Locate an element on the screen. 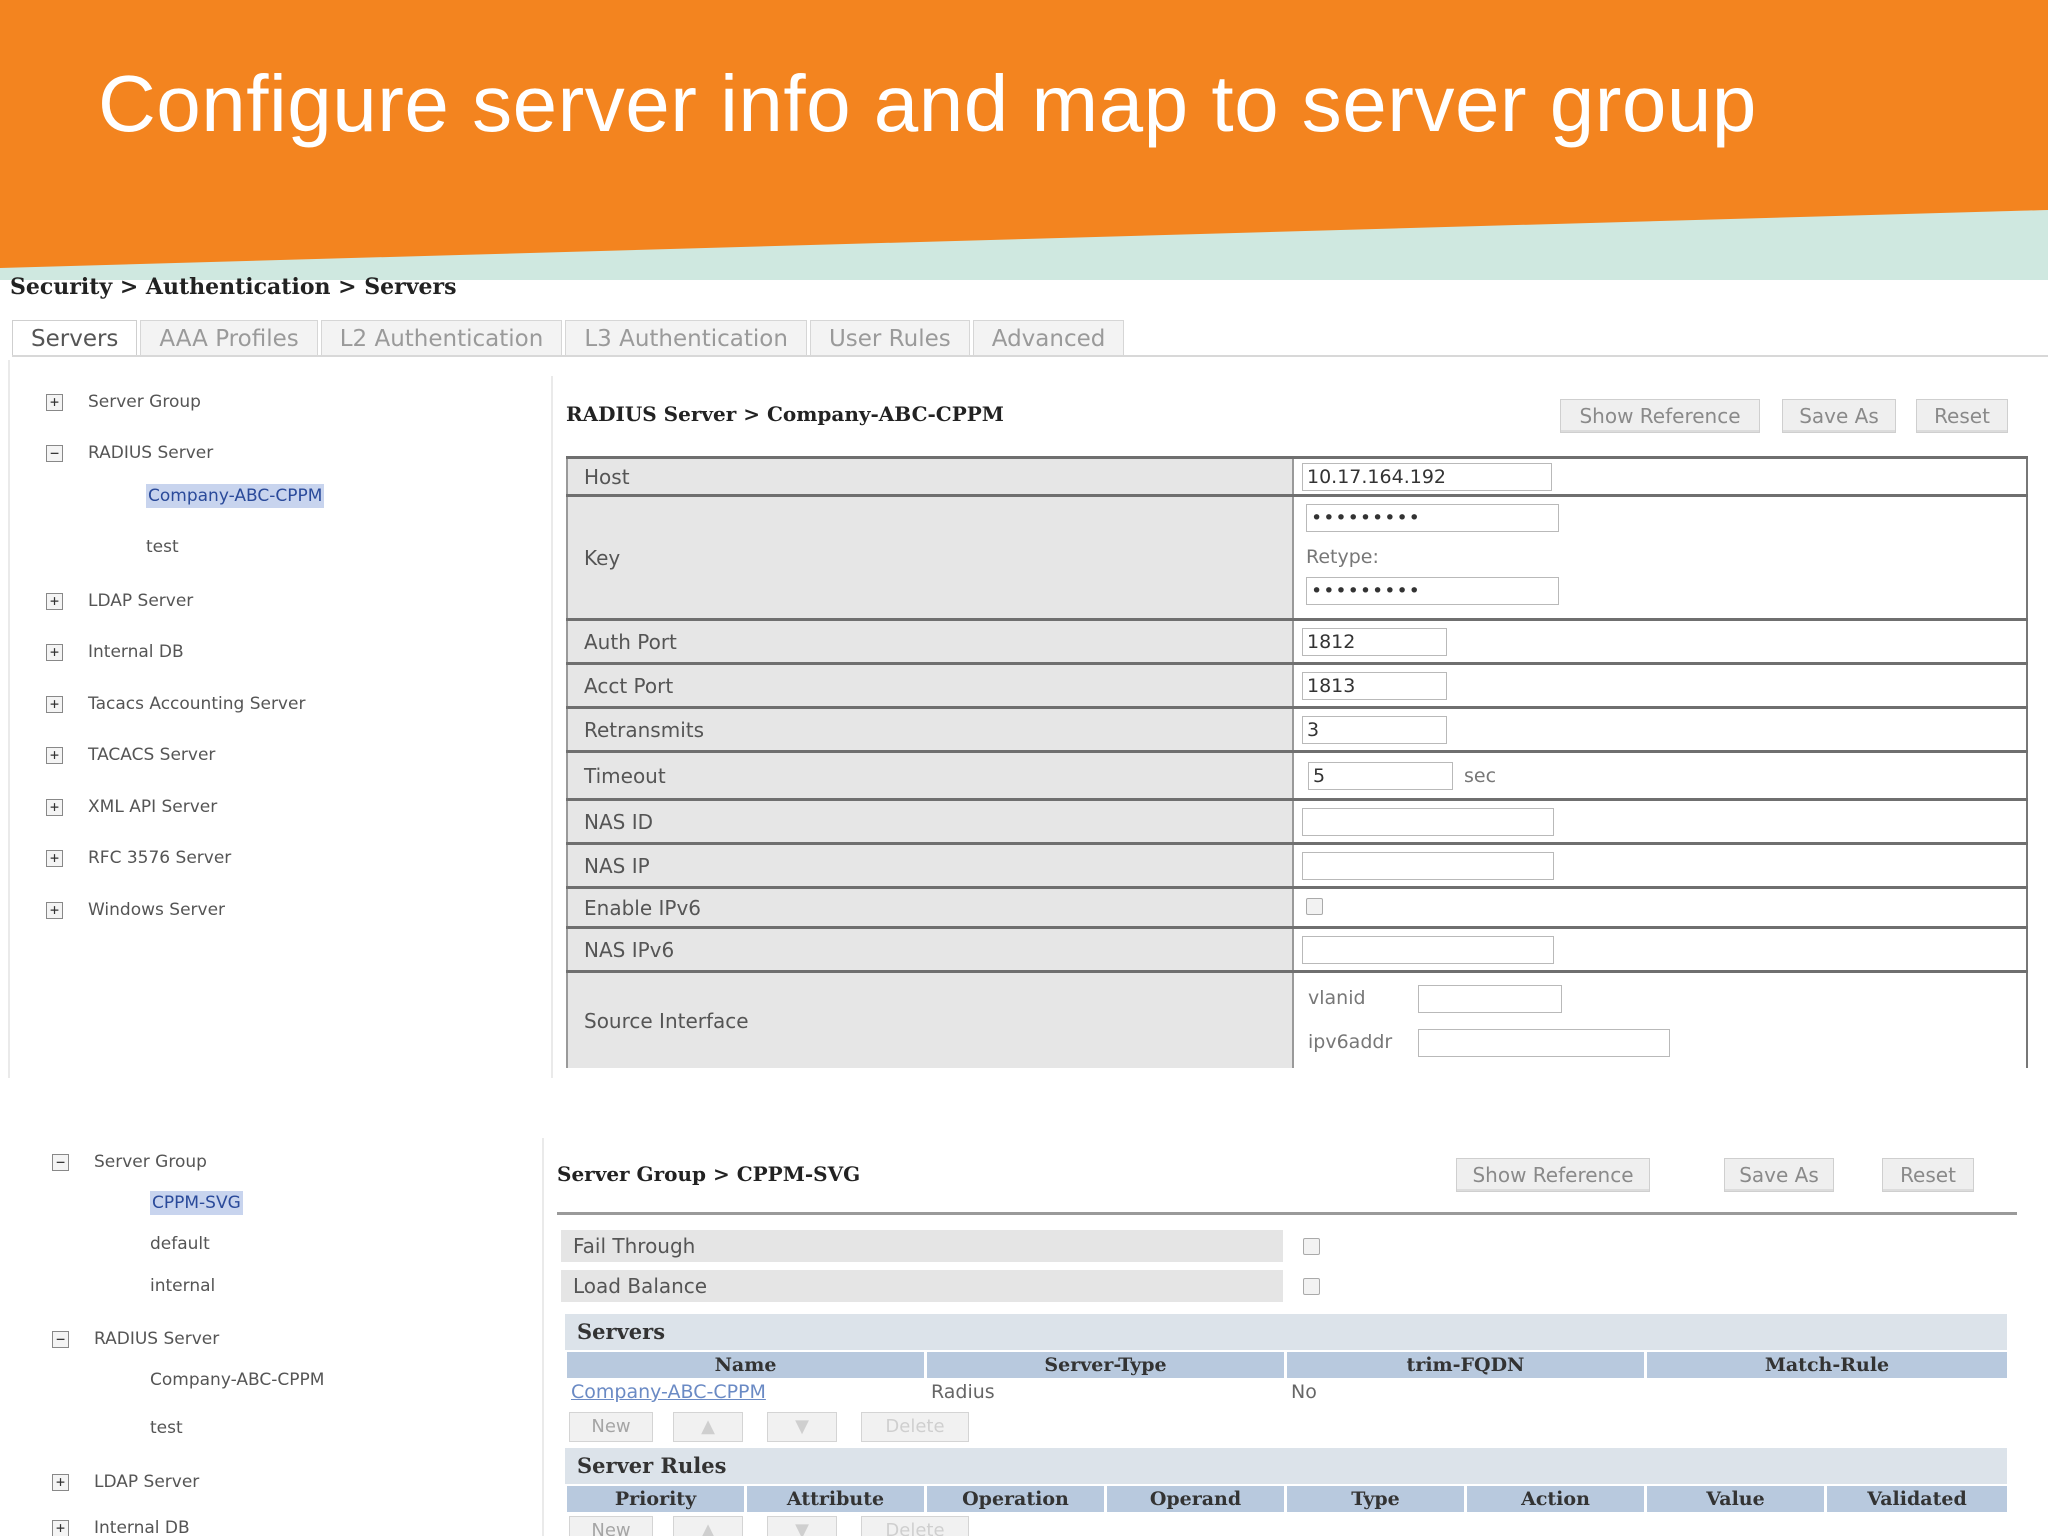  nas-ipv6-input is located at coordinates (1428, 950).